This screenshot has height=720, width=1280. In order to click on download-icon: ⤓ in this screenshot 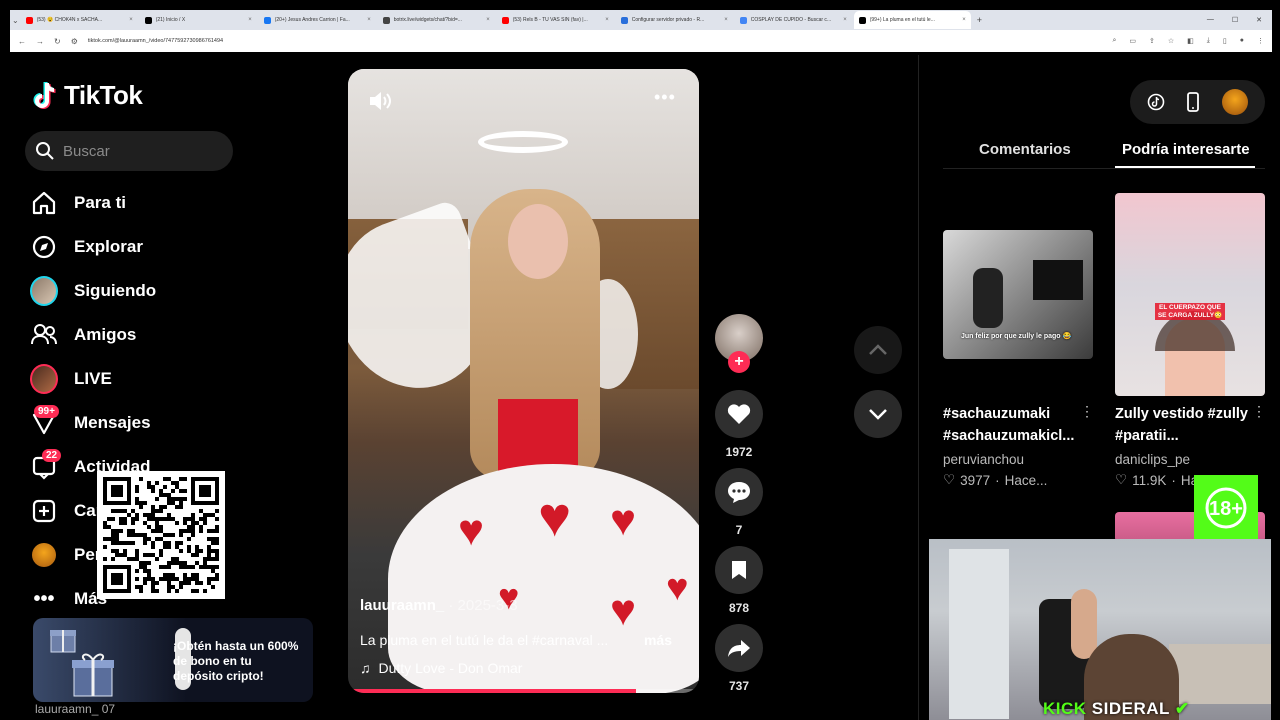, I will do `click(1208, 41)`.